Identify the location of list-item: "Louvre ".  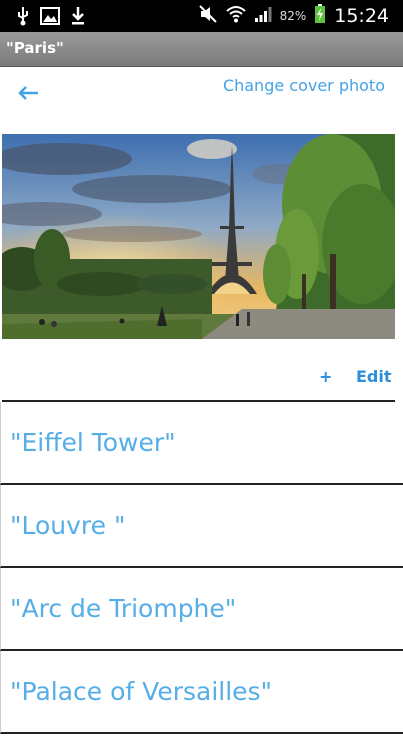
(201, 526).